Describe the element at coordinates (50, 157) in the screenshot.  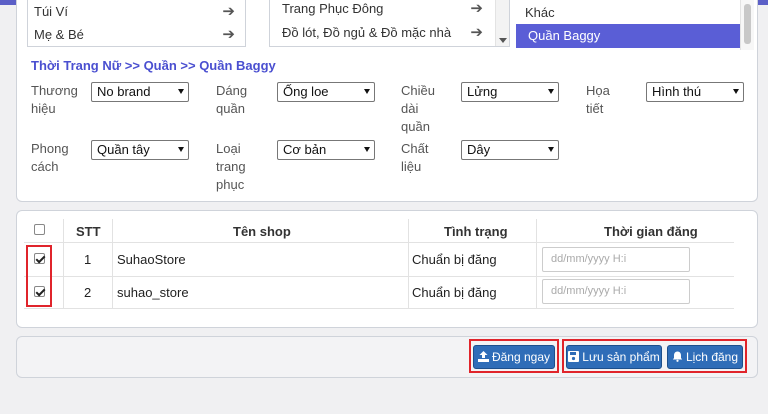
I see `attr-label-style: Phong cách` at that location.